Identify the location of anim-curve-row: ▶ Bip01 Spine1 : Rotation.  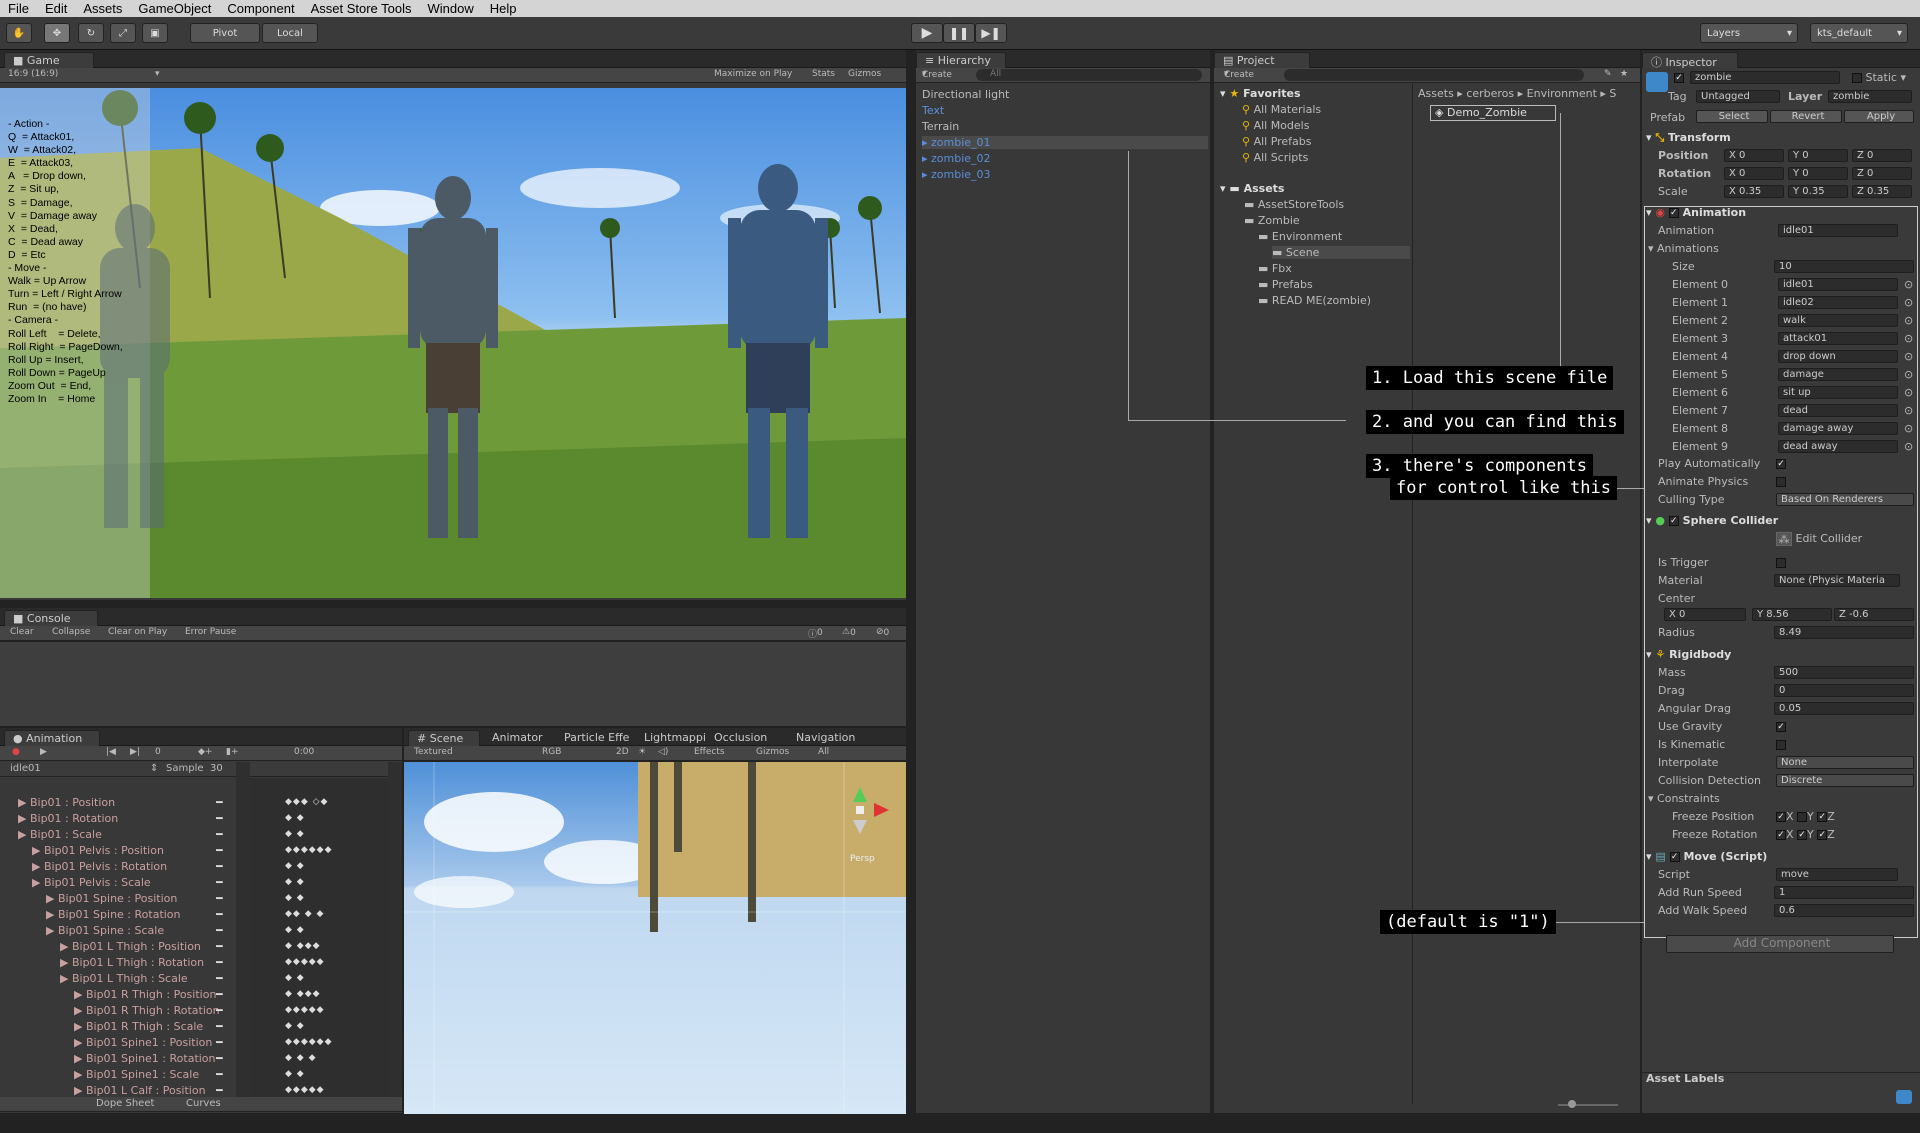
(145, 1058).